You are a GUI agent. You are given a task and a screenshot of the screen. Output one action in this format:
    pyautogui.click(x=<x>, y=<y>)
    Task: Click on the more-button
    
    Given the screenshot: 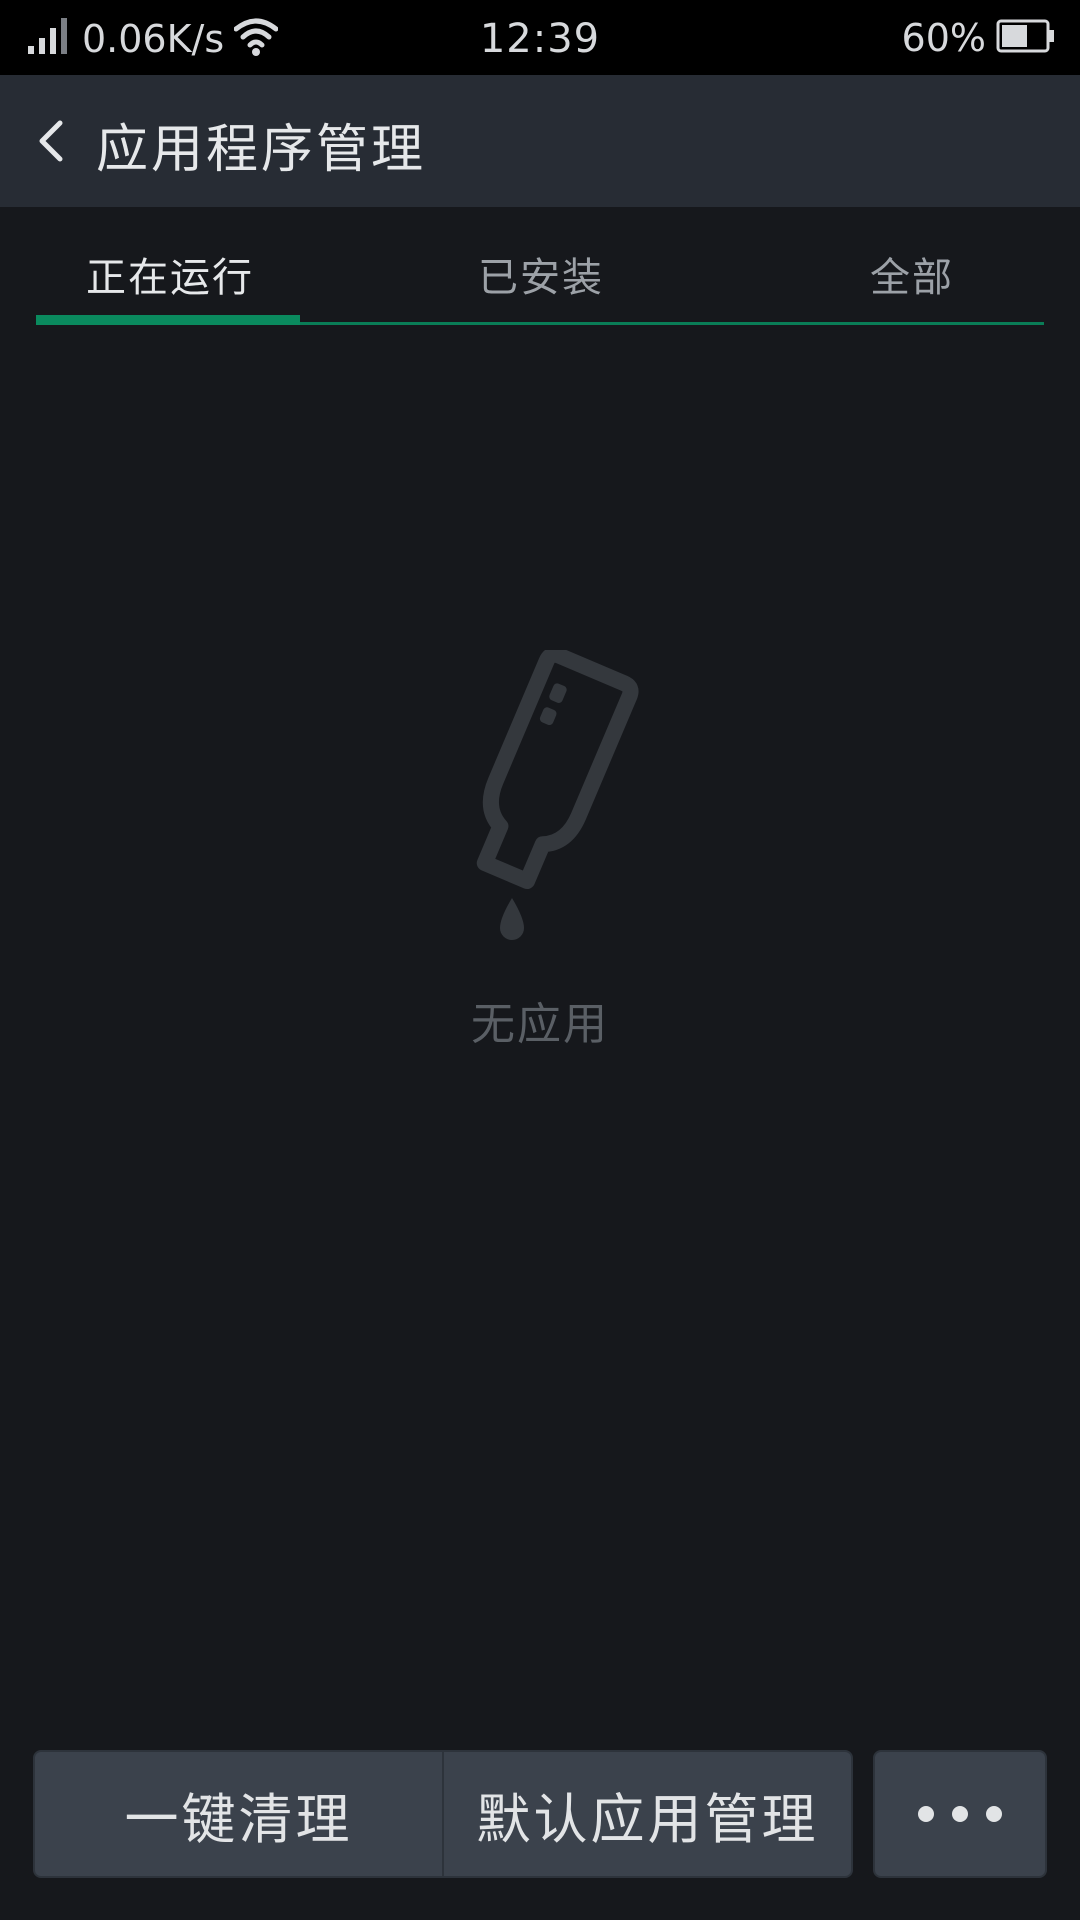 What is the action you would take?
    pyautogui.click(x=960, y=1814)
    